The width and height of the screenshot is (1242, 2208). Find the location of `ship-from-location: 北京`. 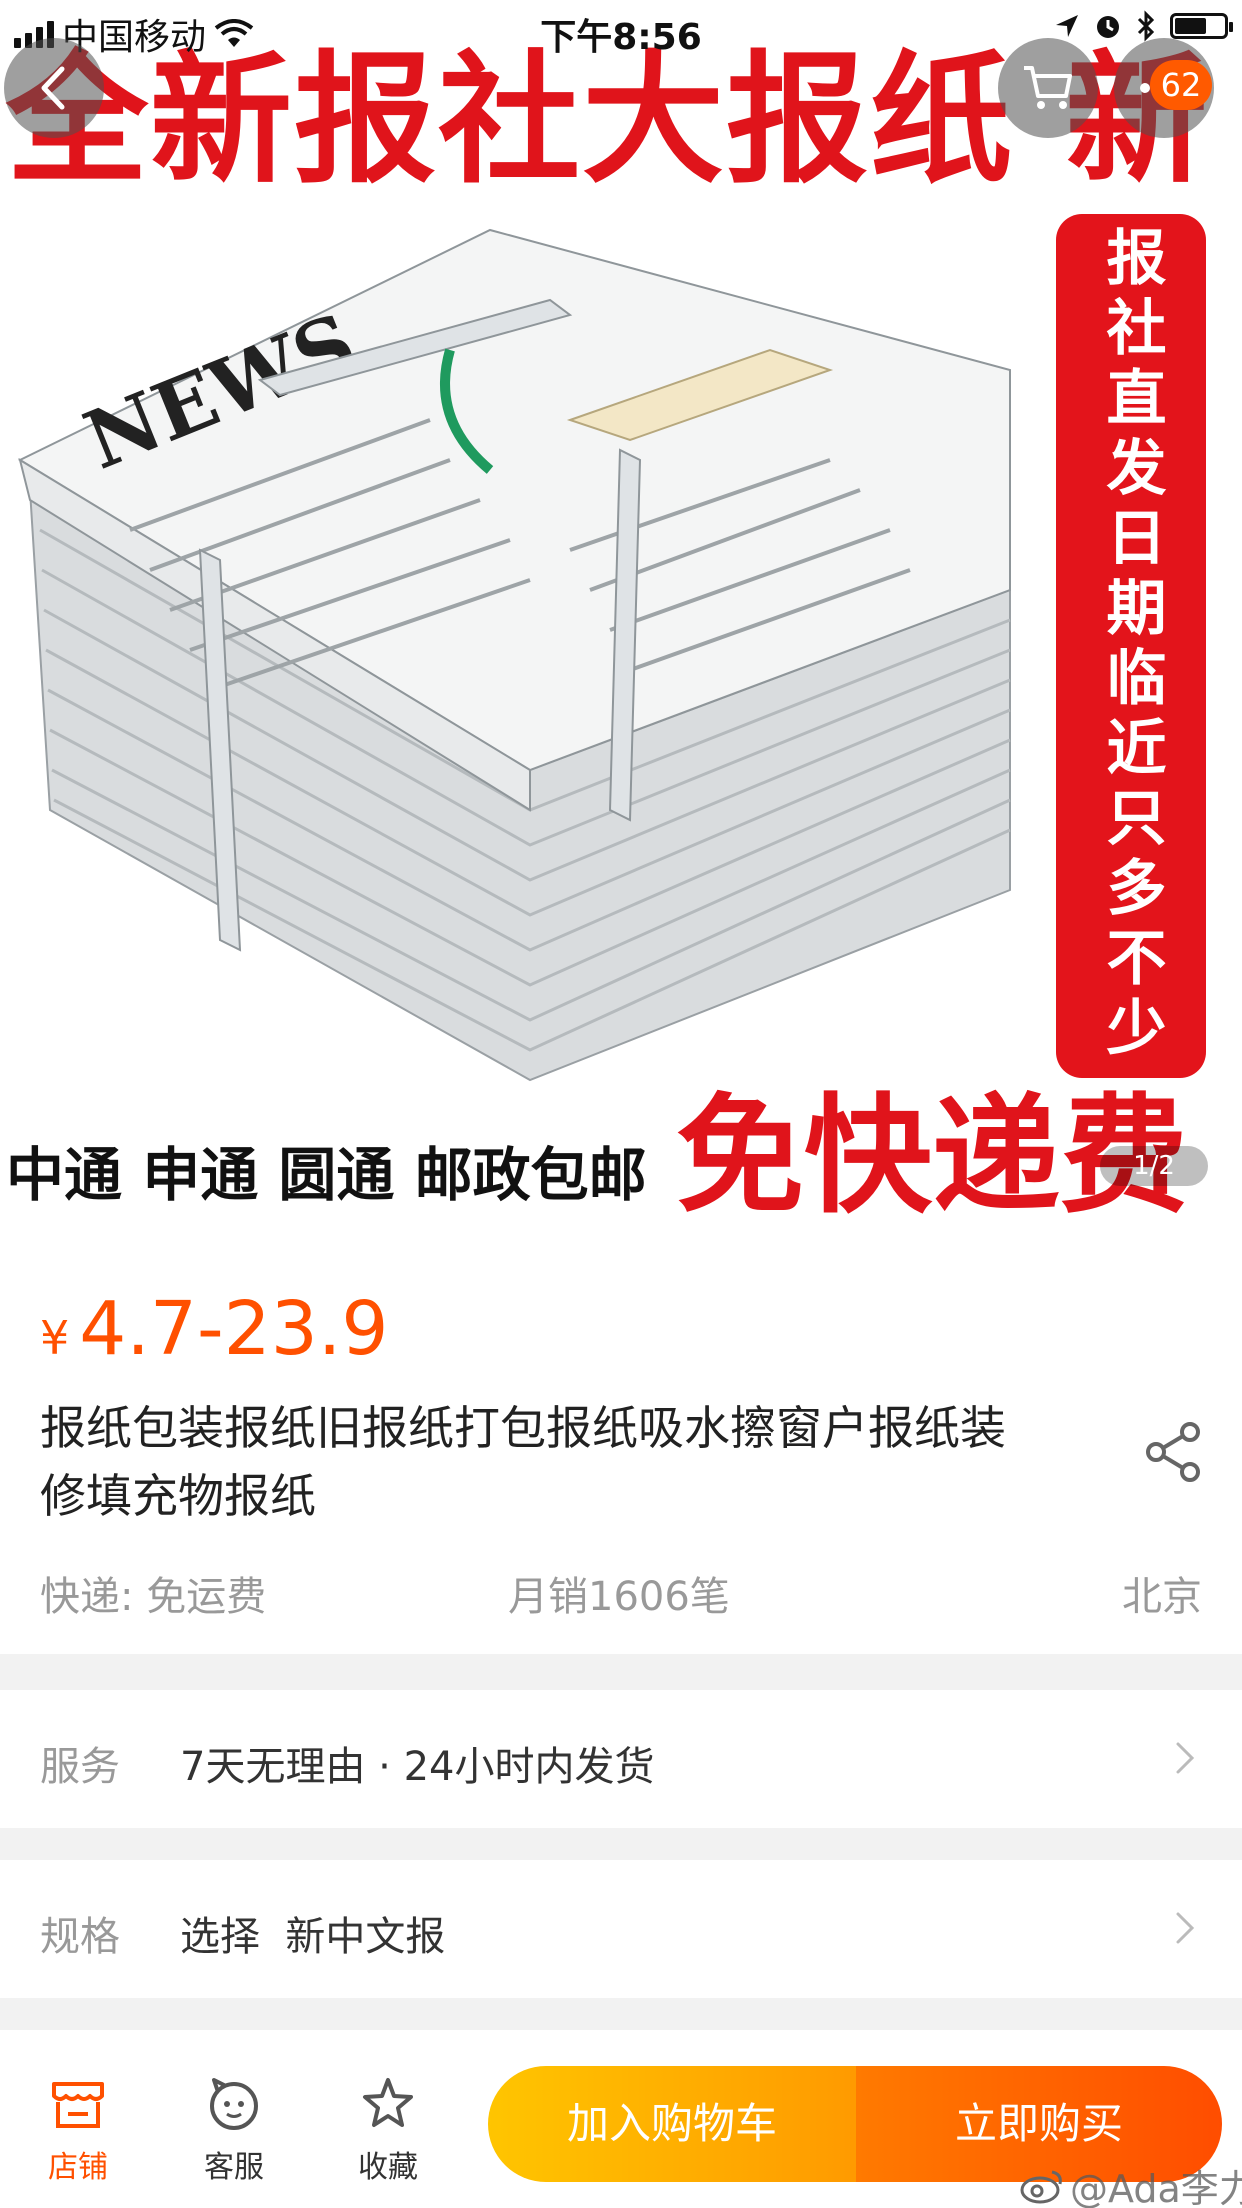

ship-from-location: 北京 is located at coordinates (1162, 1597).